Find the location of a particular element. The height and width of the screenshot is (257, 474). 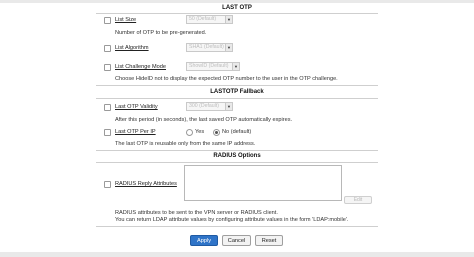

list-challenge-mode-select: ShowID (Default) ▼ is located at coordinates (213, 66).